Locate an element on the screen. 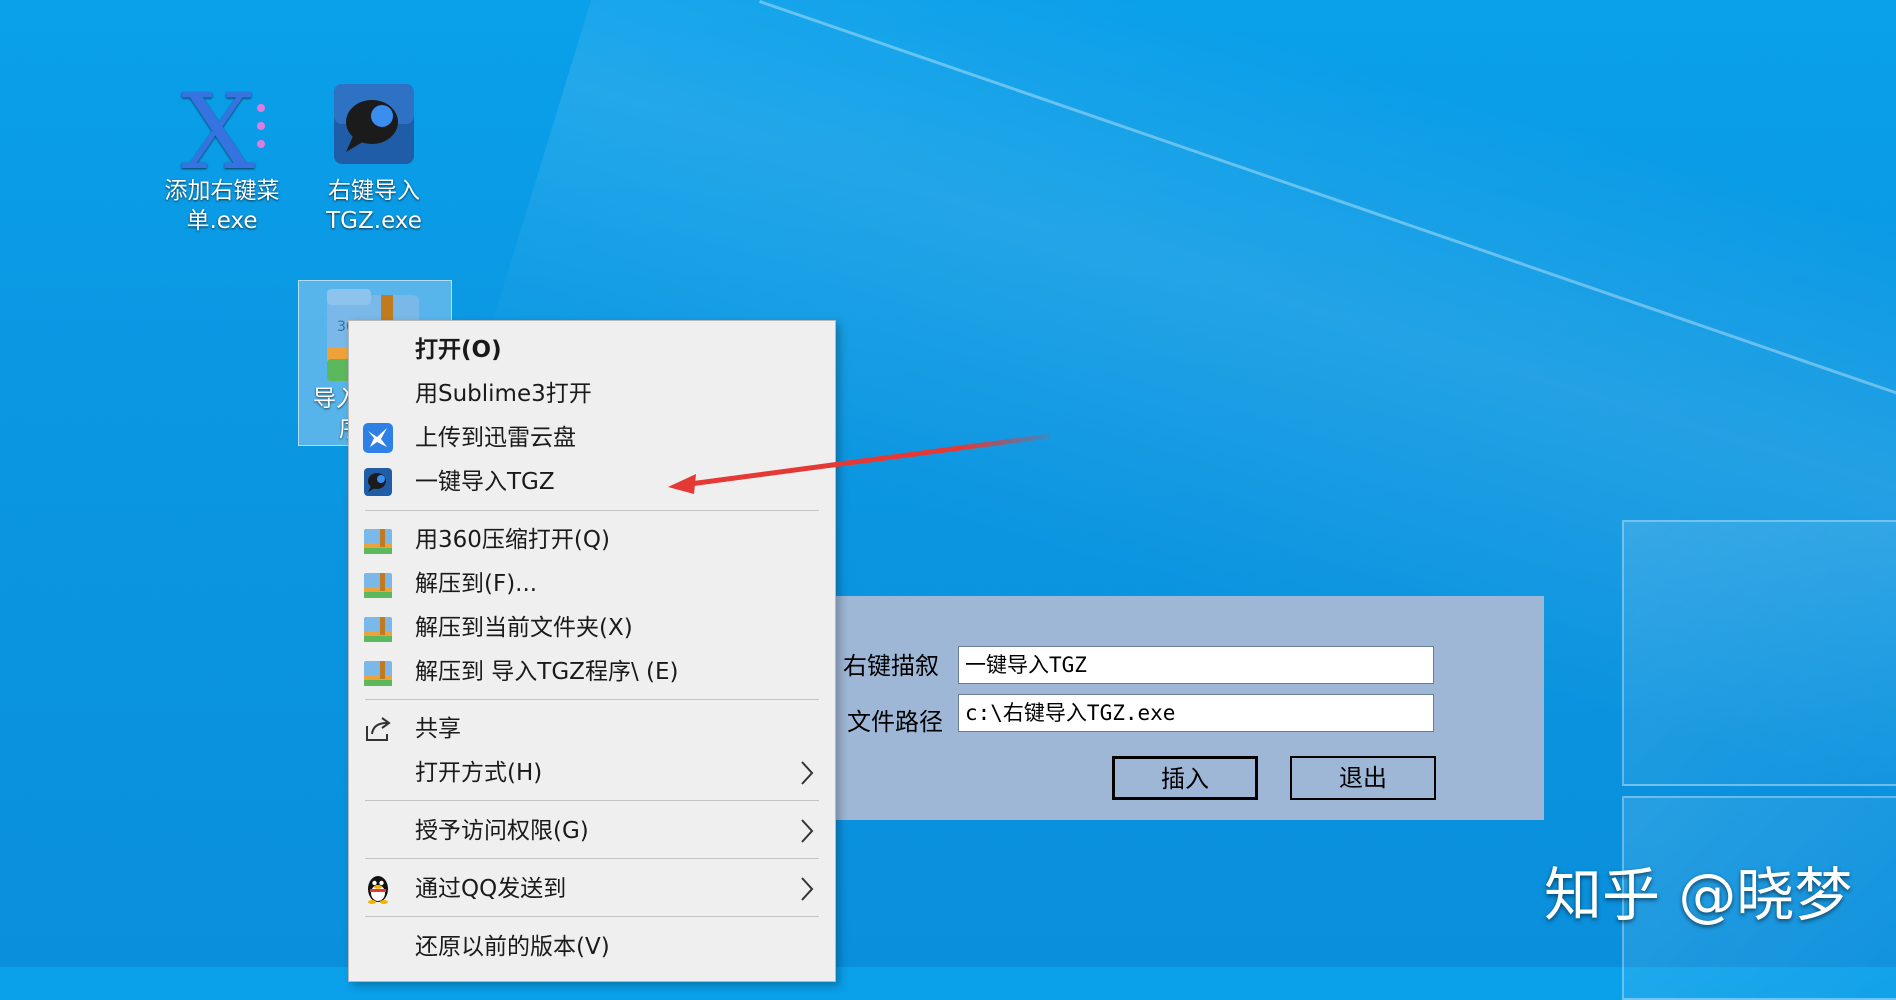  menu-item-label: 打开(O) is located at coordinates (458, 350).